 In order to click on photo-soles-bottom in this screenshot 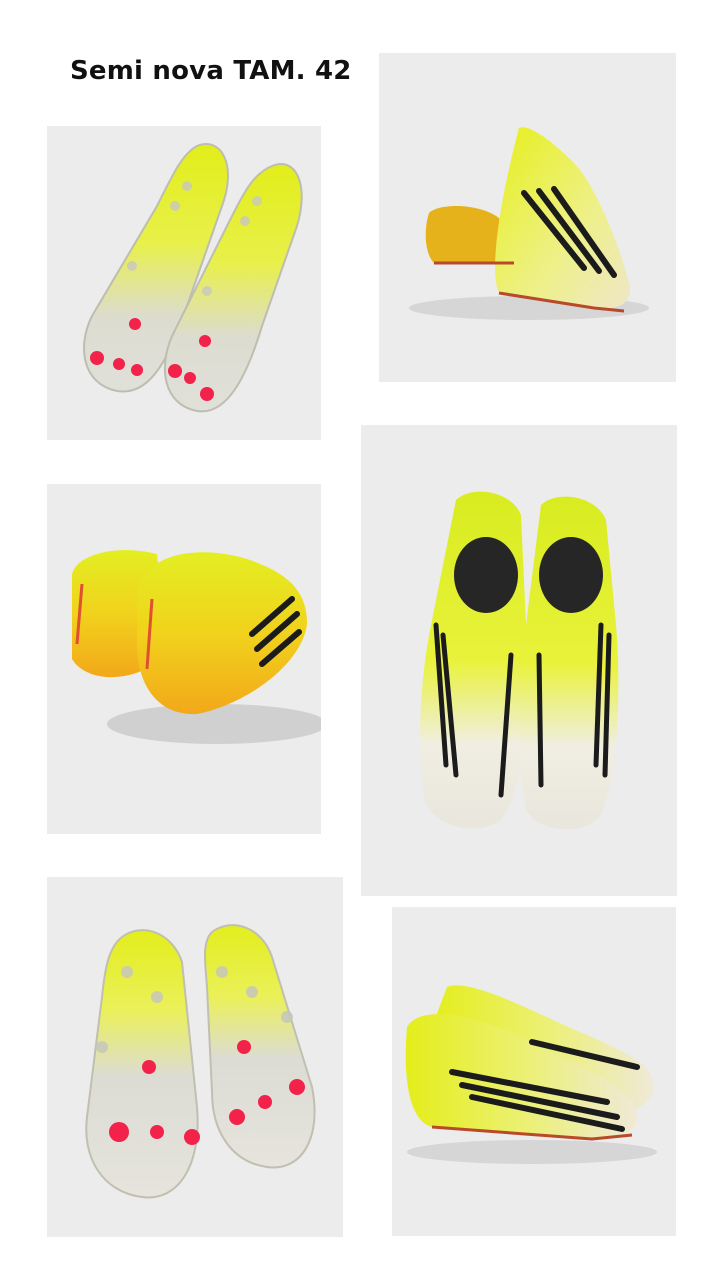, I will do `click(195, 1057)`.